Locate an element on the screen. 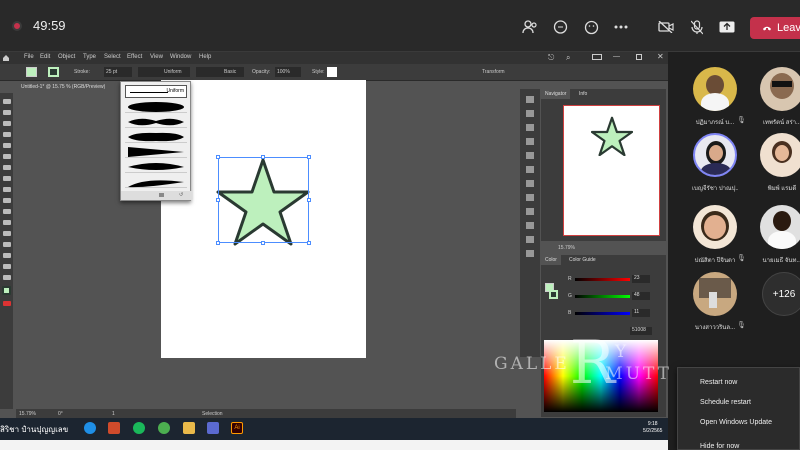 Image resolution: width=800 pixels, height=450 pixels. menu-select: Select is located at coordinates (112, 57).